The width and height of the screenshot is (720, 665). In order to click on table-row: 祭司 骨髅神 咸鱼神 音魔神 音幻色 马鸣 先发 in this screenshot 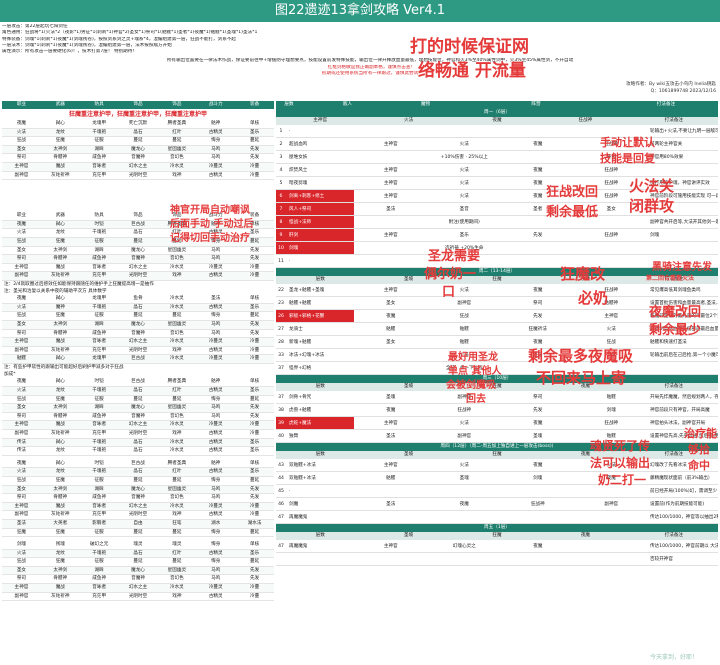, I will do `click(138, 580)`.